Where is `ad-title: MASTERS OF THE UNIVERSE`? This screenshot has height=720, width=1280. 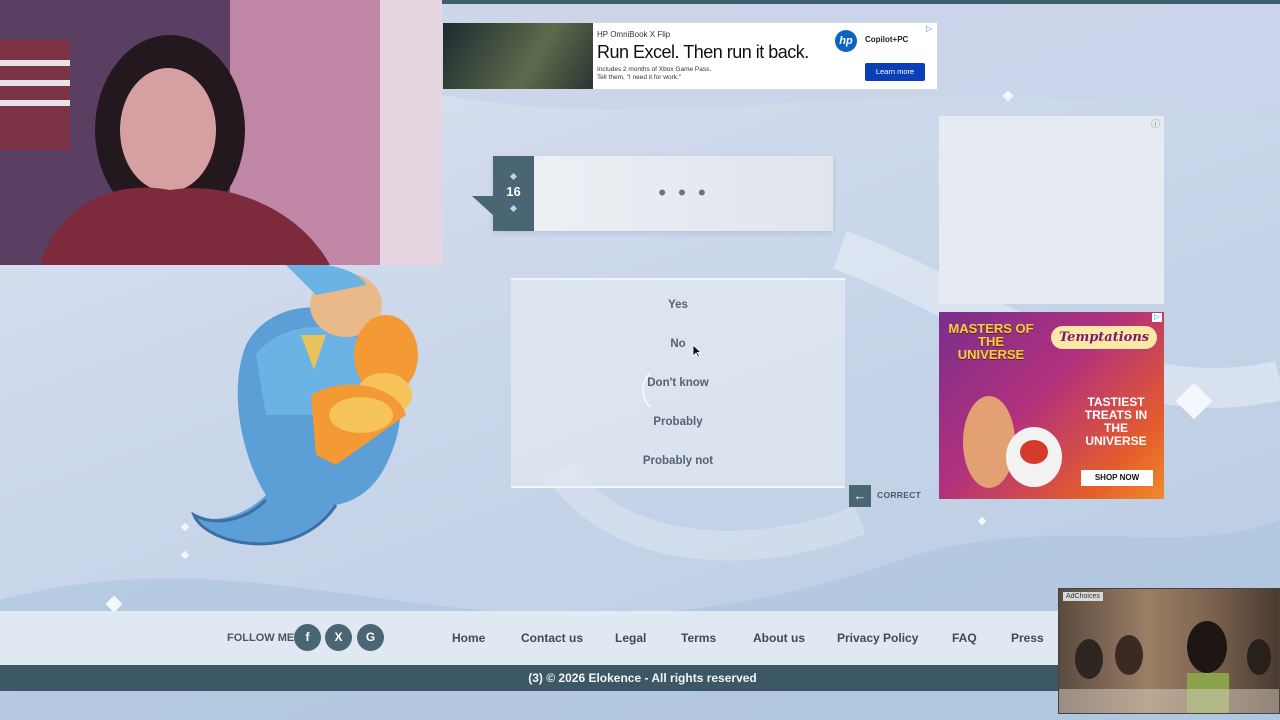
ad-title: MASTERS OF THE UNIVERSE is located at coordinates (991, 341).